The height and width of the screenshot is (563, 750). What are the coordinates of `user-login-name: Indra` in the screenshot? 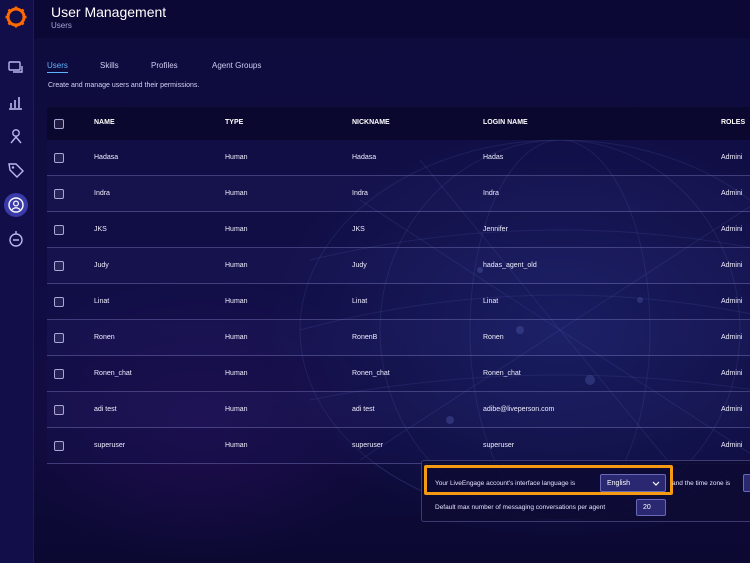 It's located at (491, 193).